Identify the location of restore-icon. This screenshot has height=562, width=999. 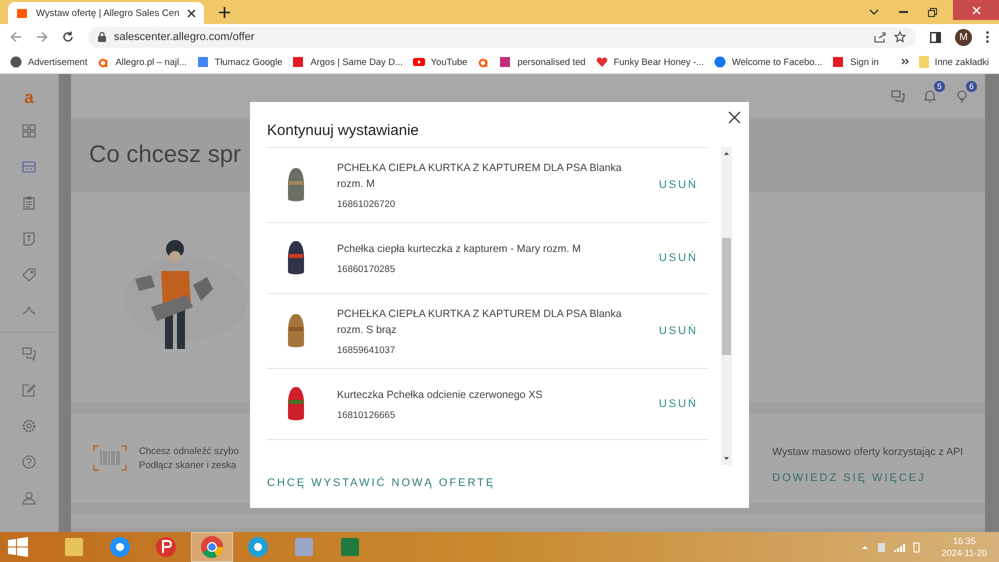
(932, 12).